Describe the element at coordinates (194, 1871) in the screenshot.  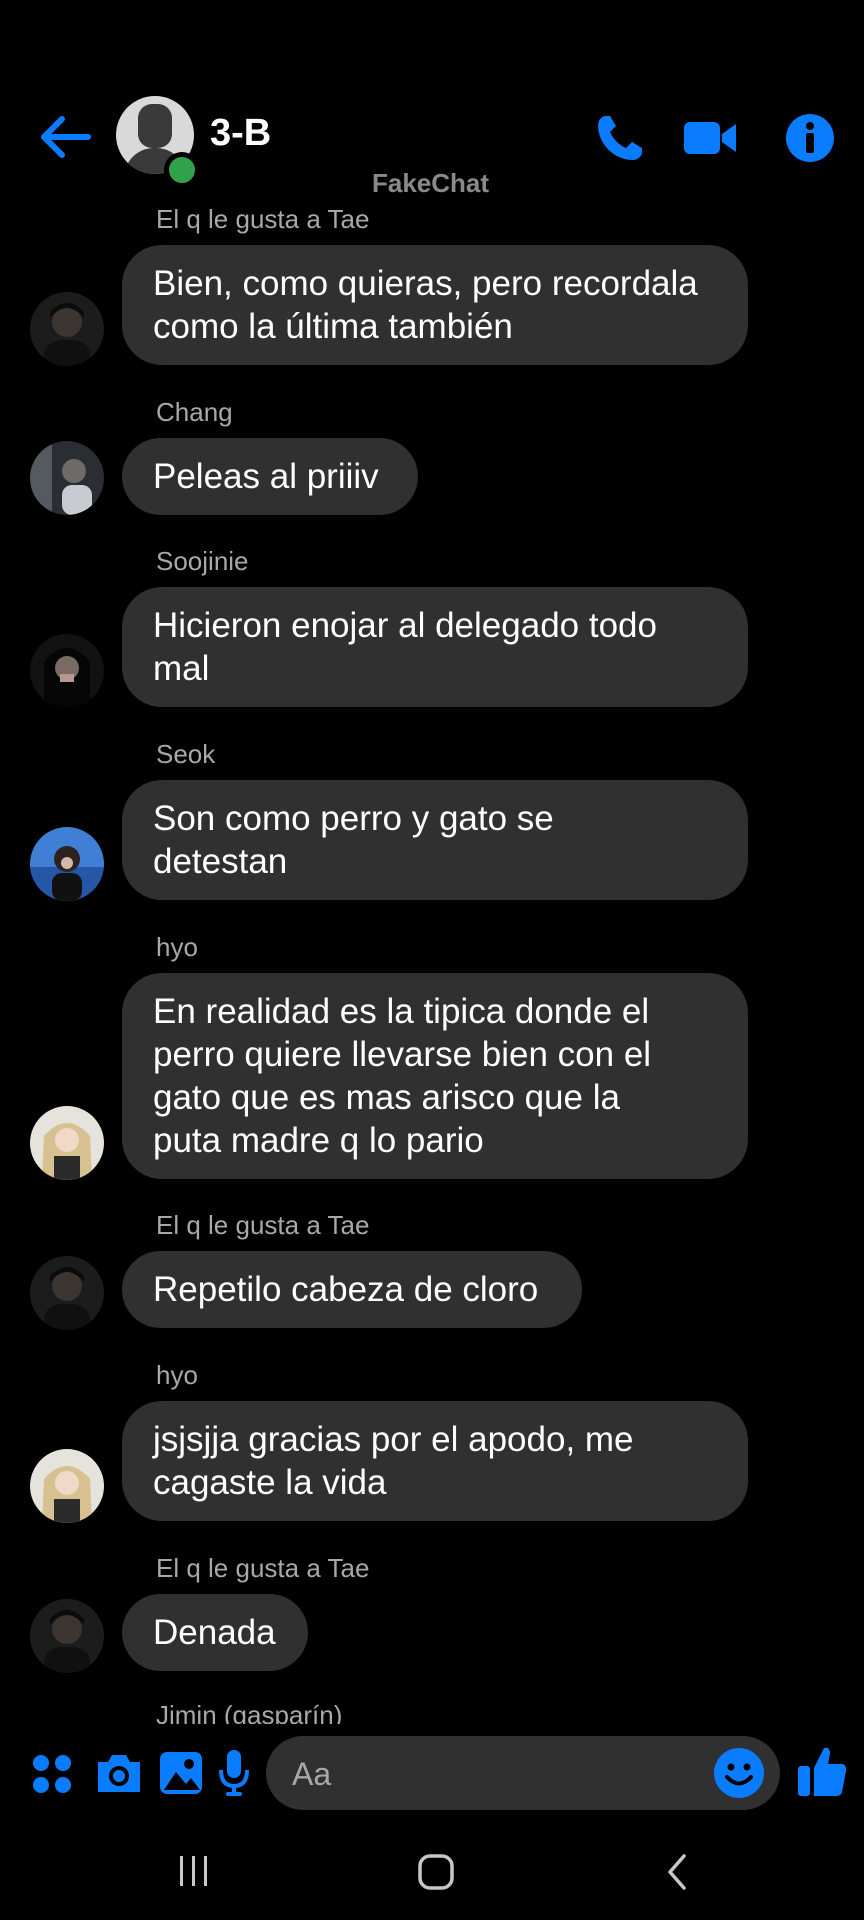
I see `recent-apps-icon` at that location.